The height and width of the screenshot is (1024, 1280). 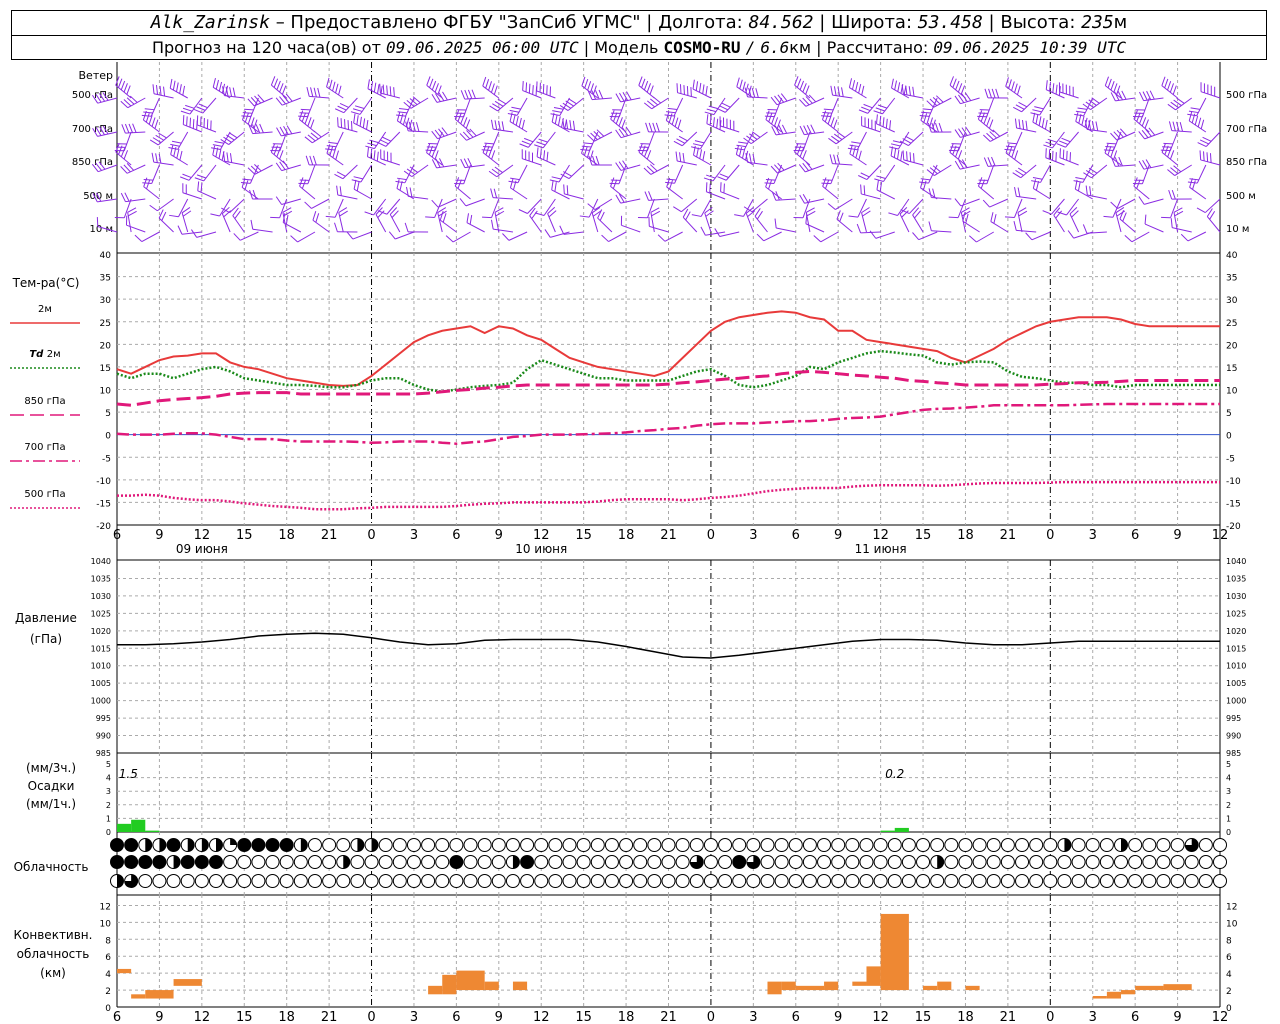 I want to click on hour-tick-label: 6, so click(x=1135, y=535).